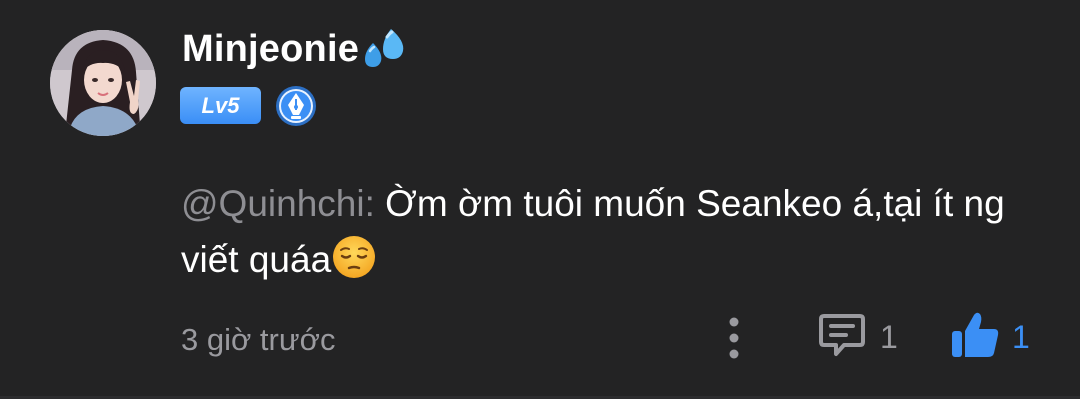  I want to click on reply-count: 1, so click(889, 336).